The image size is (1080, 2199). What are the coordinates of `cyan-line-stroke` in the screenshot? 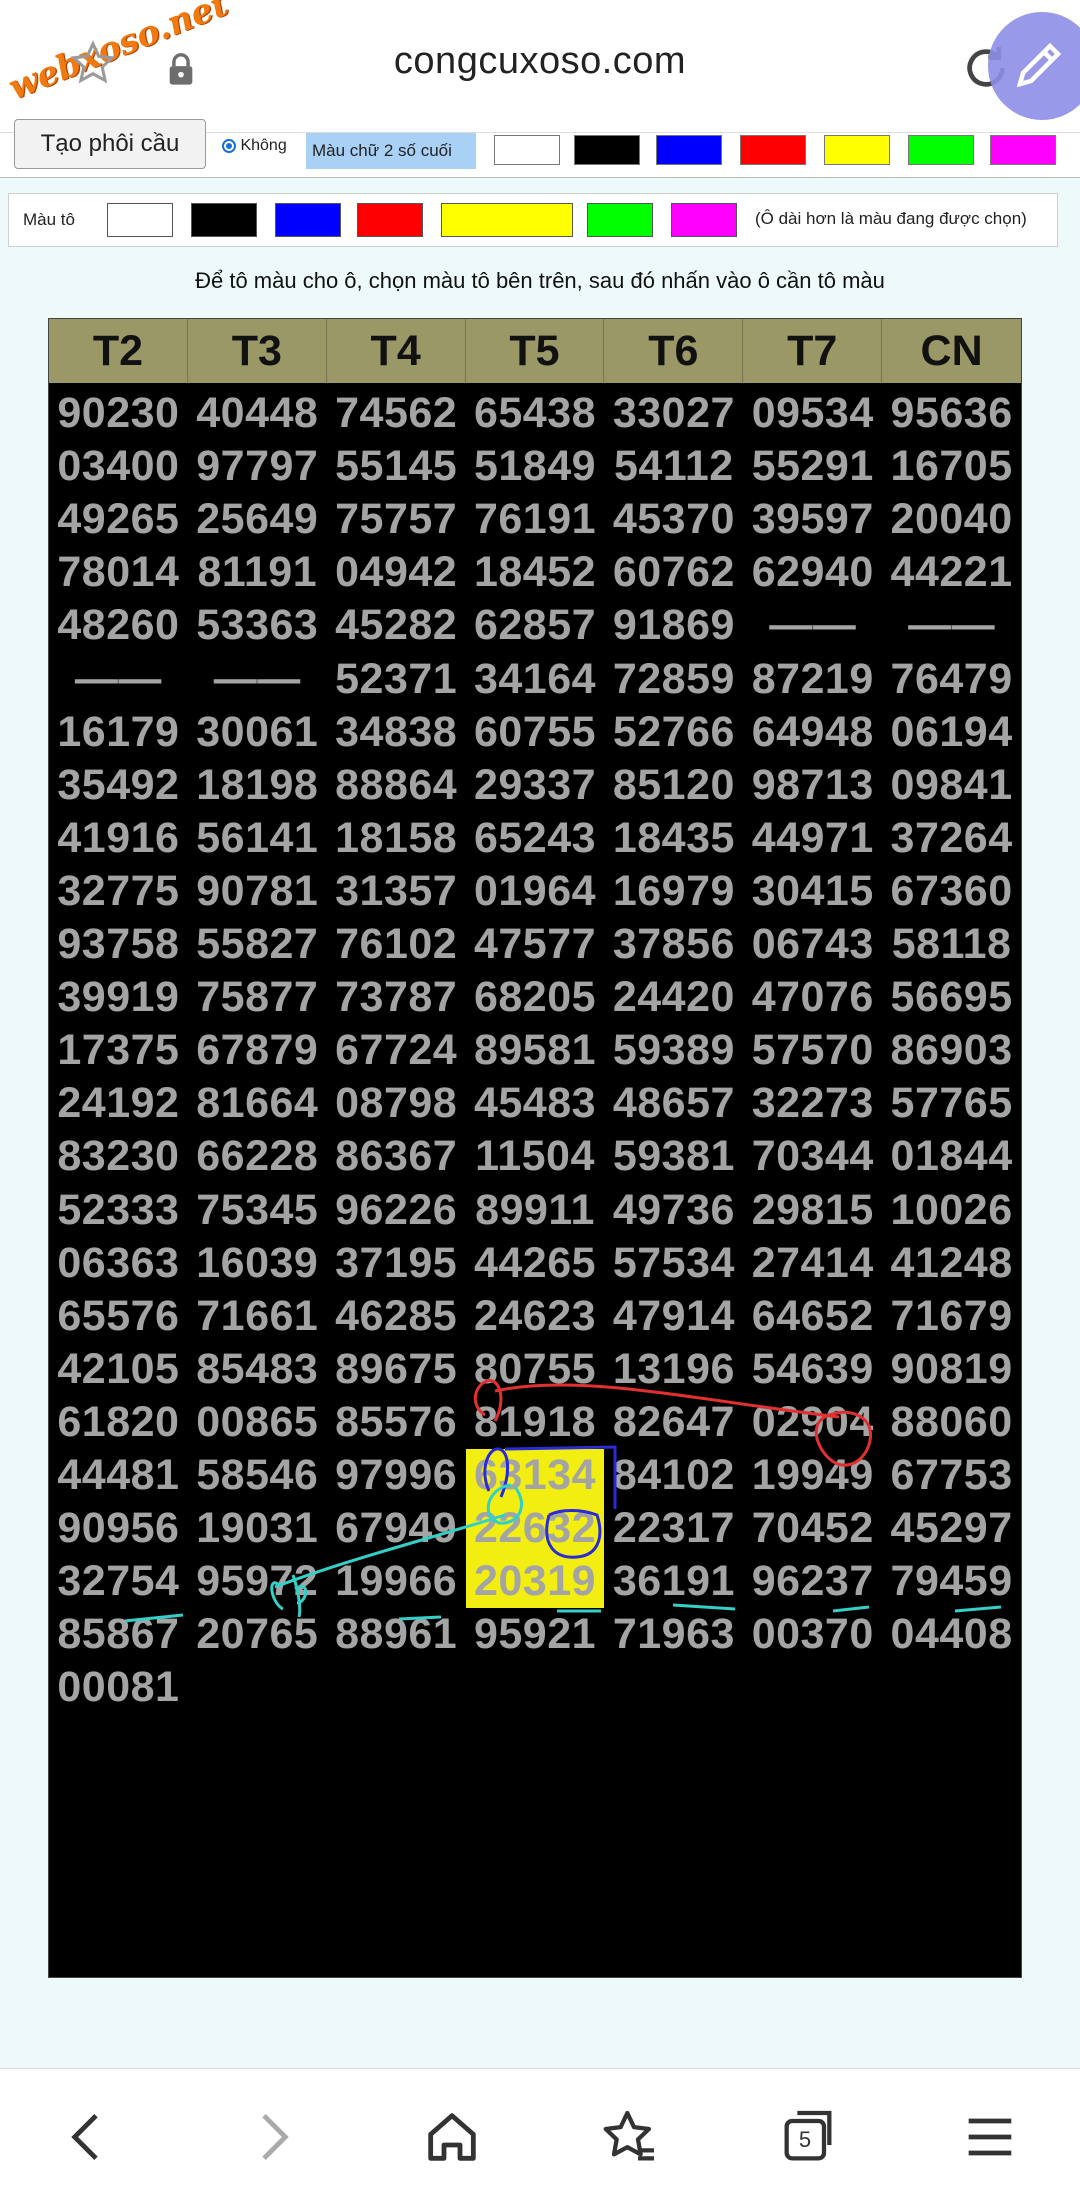 It's located at (390, 1551).